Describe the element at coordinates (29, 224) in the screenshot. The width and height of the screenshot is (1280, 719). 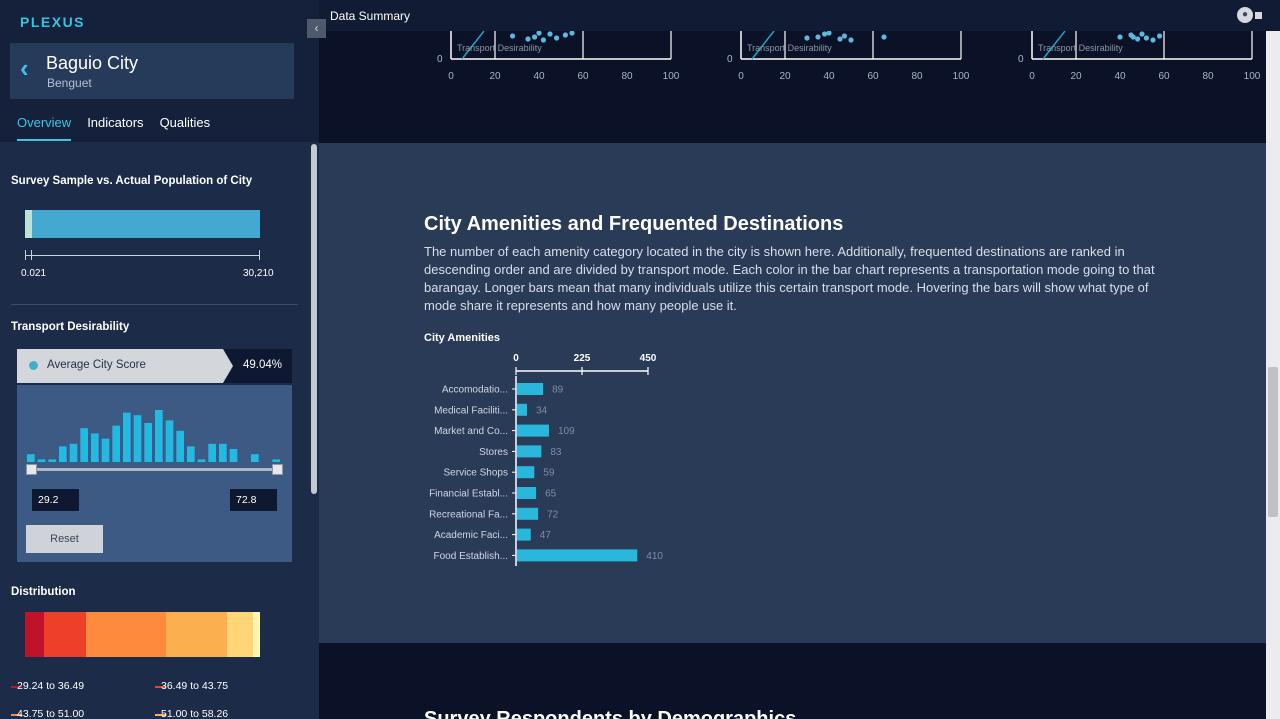
I see `sample-bar` at that location.